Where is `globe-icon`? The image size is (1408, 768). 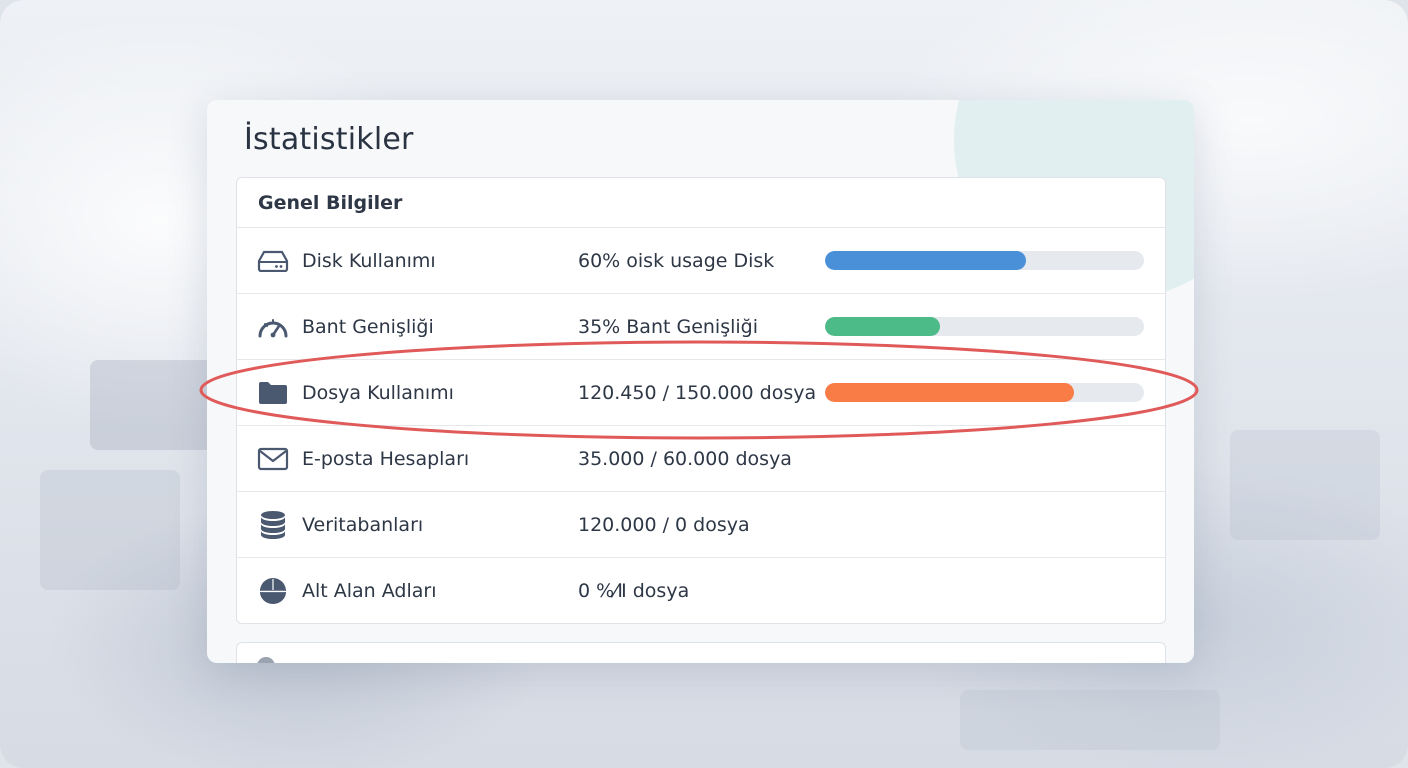
globe-icon is located at coordinates (273, 591).